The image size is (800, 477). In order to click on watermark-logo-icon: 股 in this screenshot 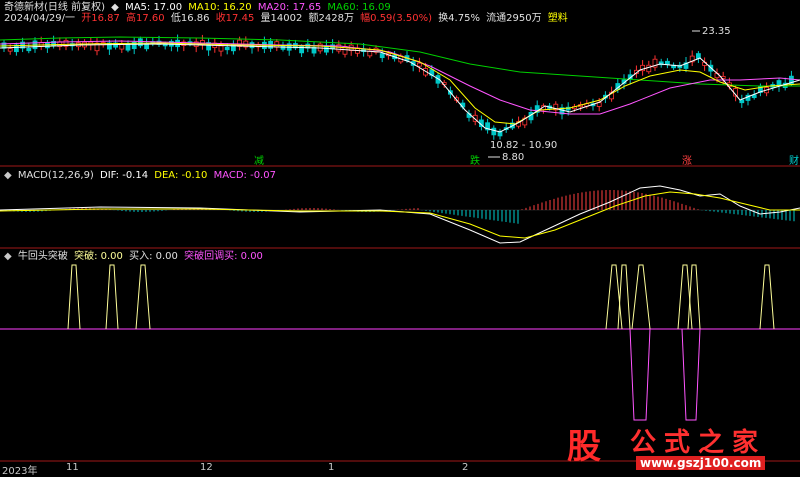, I will do `click(584, 447)`.